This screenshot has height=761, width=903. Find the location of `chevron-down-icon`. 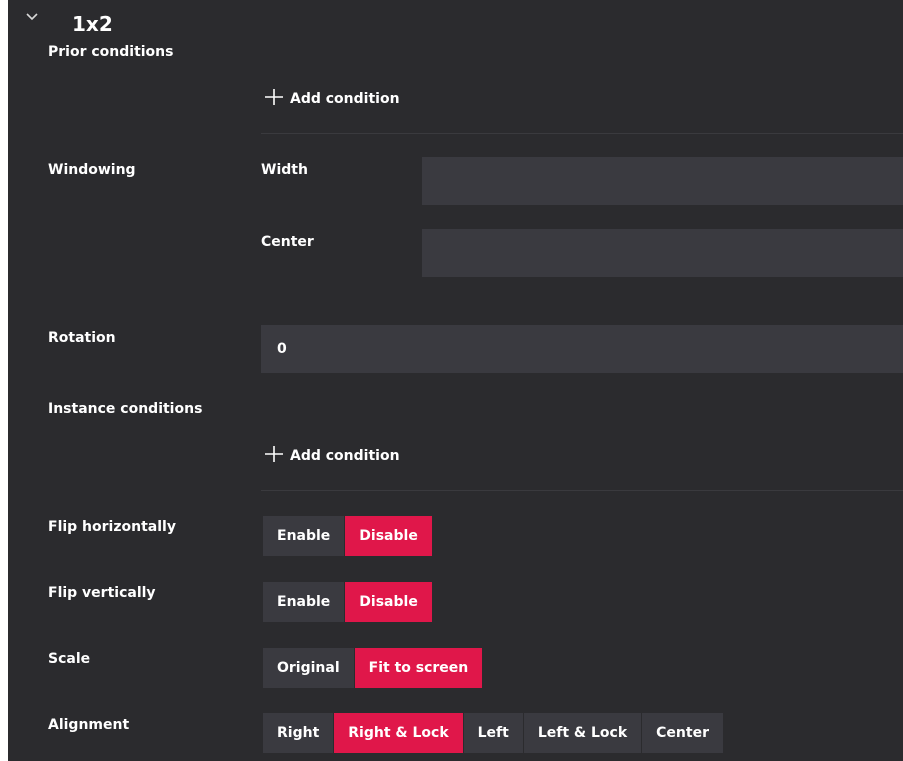

chevron-down-icon is located at coordinates (32, 17).